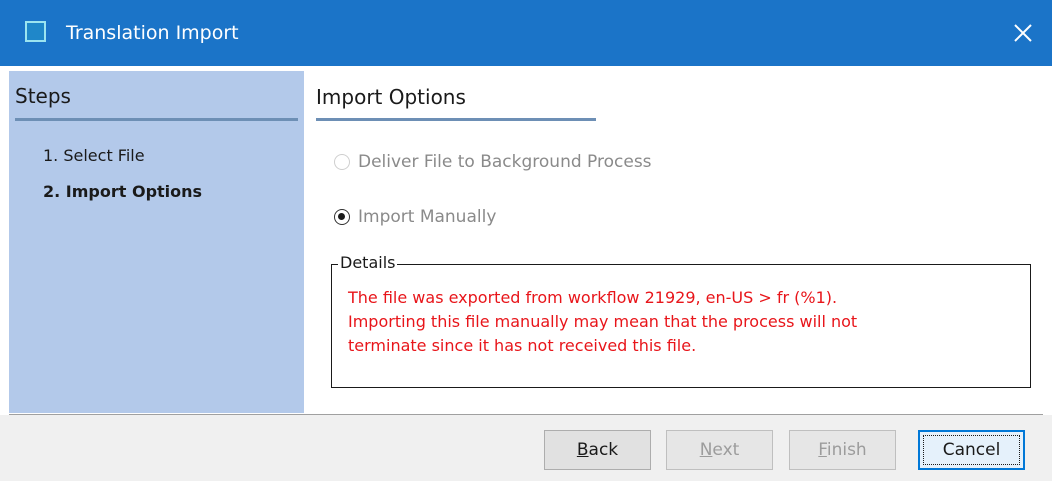 This screenshot has width=1052, height=481. I want to click on finish-label-rest: inish, so click(846, 450).